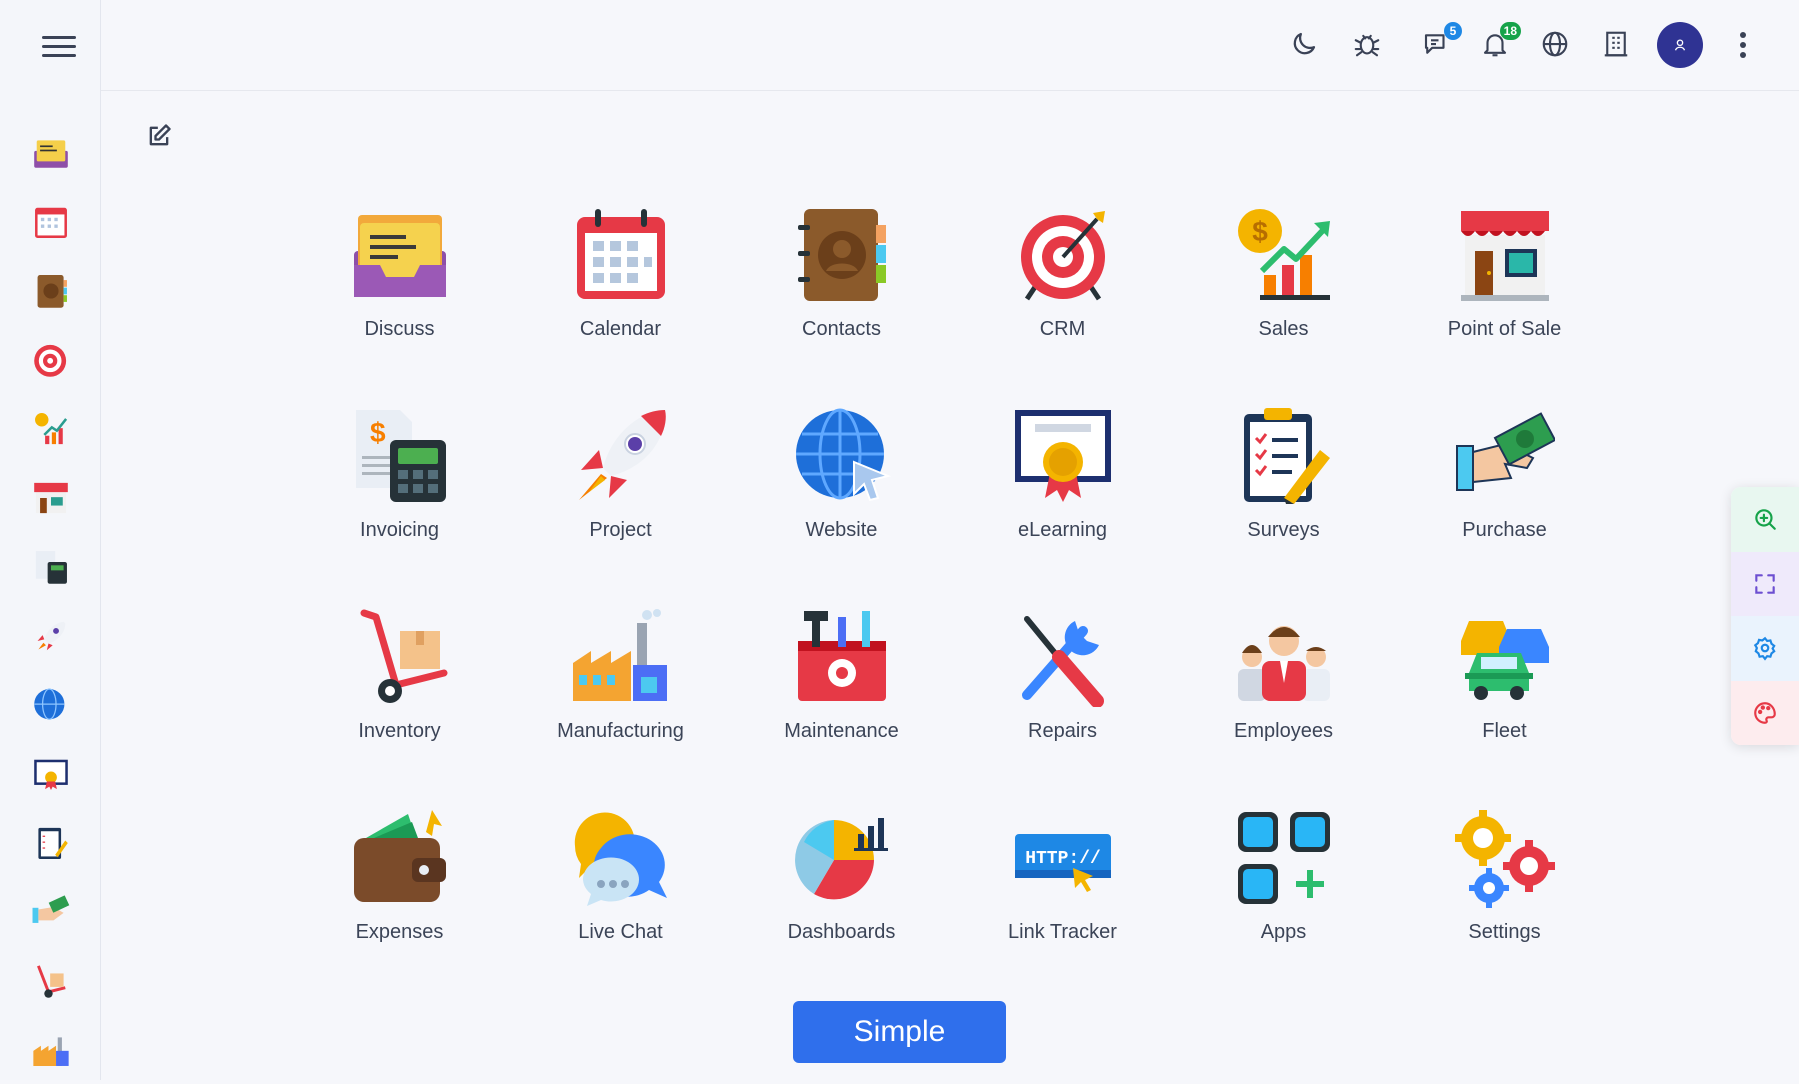 This screenshot has height=1084, width=1799. I want to click on app-link-tracker: HTTP:// Link Tracker, so click(1062, 908).